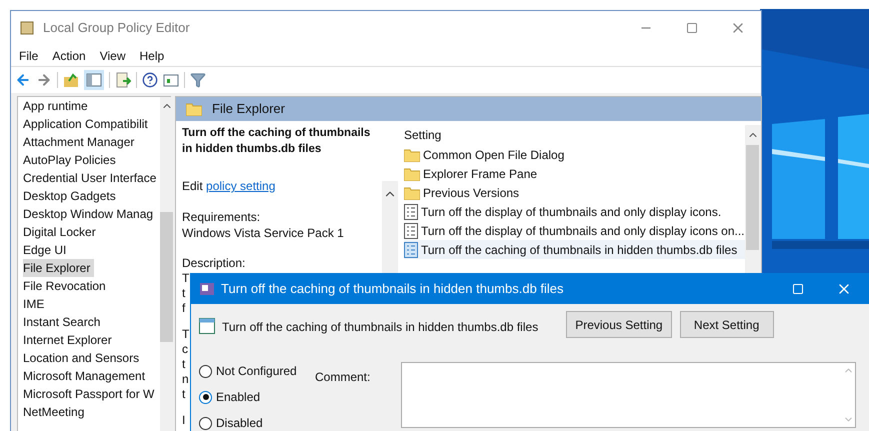  What do you see at coordinates (83, 358) in the screenshot?
I see `tree-item: Location and Sensors` at bounding box center [83, 358].